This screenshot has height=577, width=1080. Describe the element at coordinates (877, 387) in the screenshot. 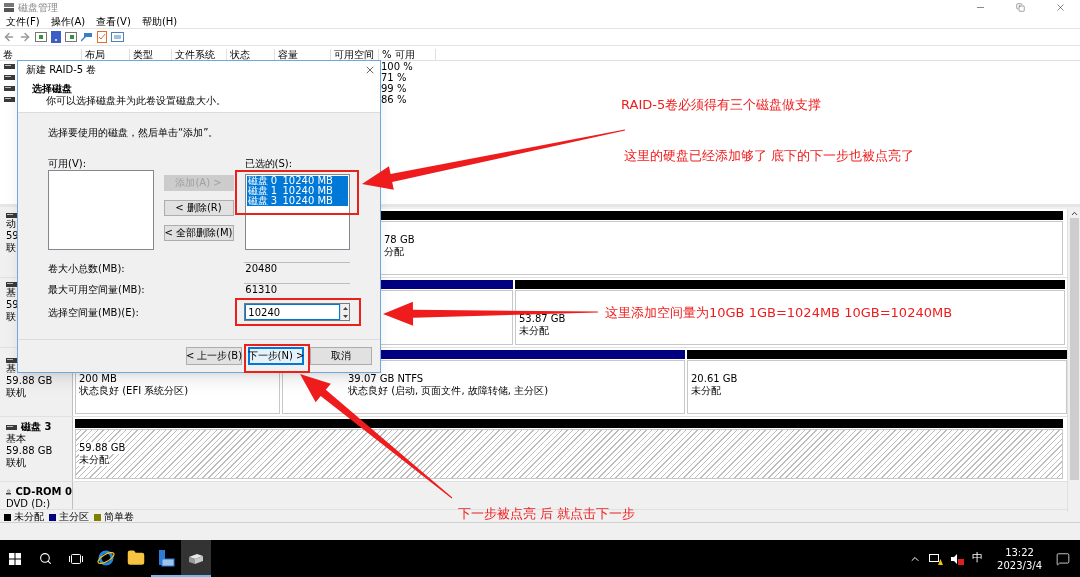

I see `partition-area: 20.61 GB 未分配` at that location.